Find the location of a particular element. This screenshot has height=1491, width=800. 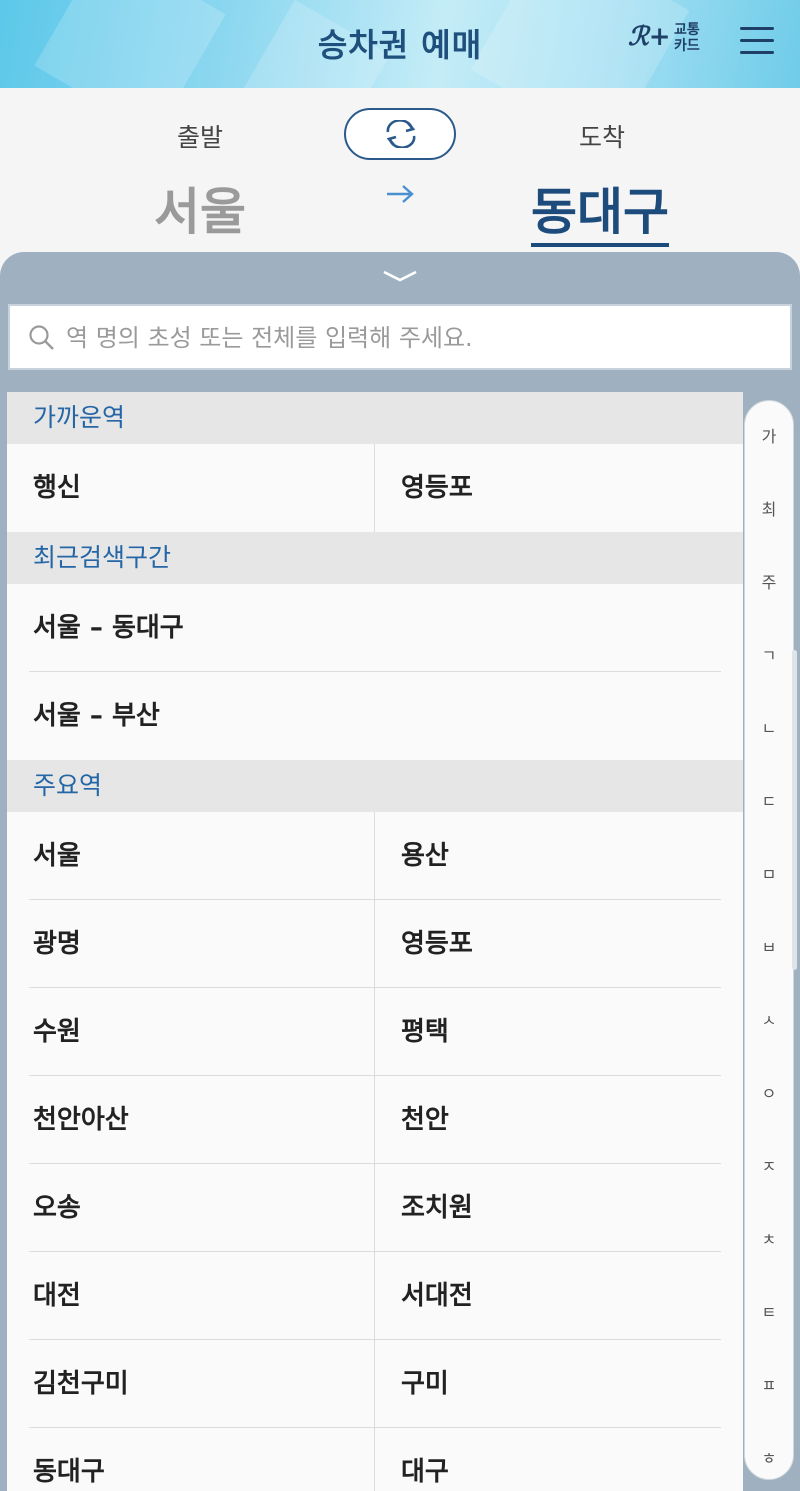

table-row: 행신 영등포 is located at coordinates (375, 488).